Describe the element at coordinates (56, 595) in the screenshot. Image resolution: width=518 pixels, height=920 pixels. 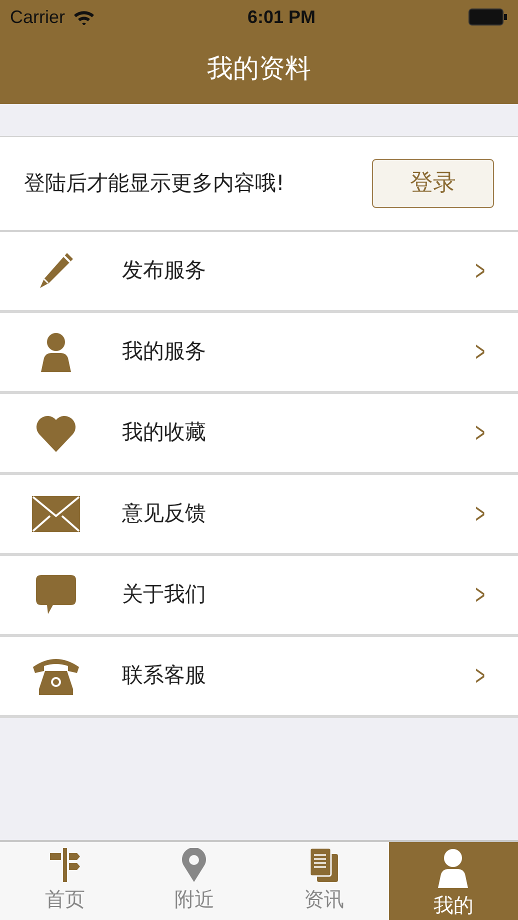
I see `speech-bubble-icon` at that location.